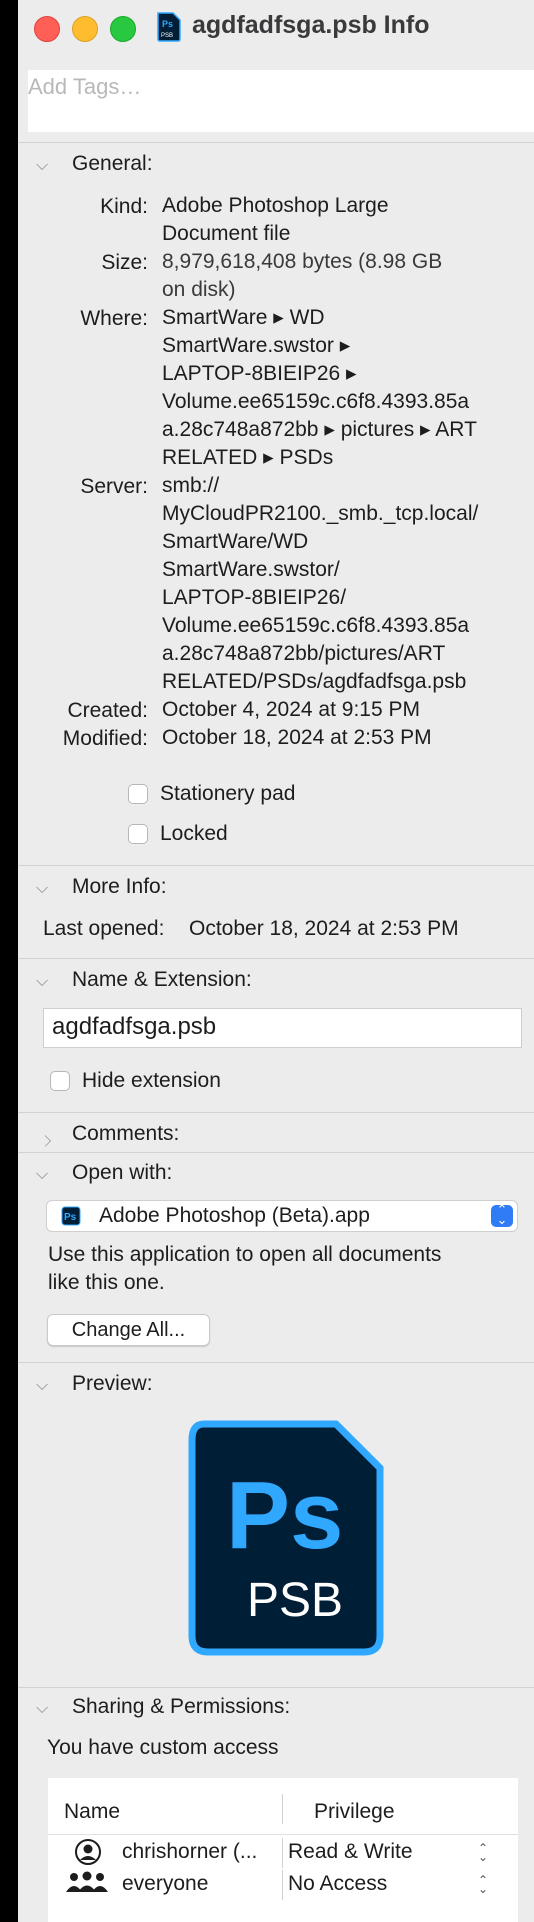 The height and width of the screenshot is (1922, 534). What do you see at coordinates (324, 928) in the screenshot?
I see `last-opened-value: October 18, 2024 at 2:53 PM` at bounding box center [324, 928].